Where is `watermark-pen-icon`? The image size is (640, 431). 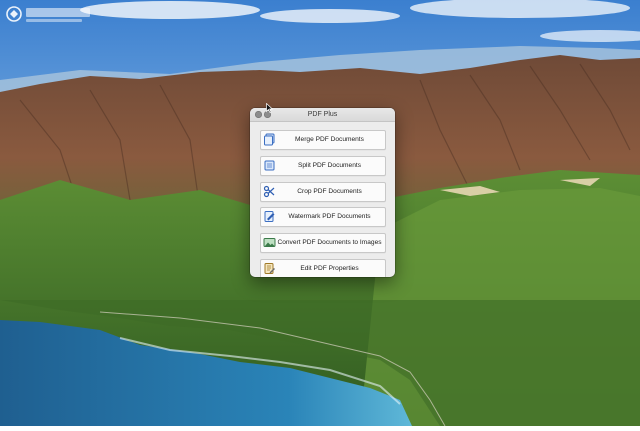
watermark-pen-icon is located at coordinates (269, 216).